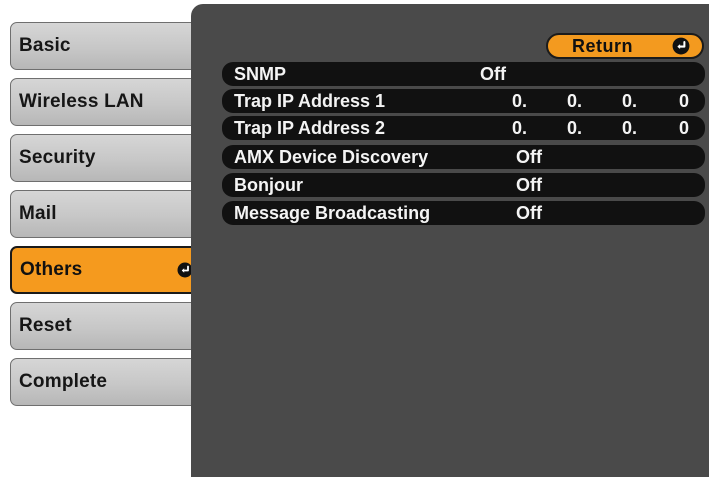  Describe the element at coordinates (45, 45) in the screenshot. I see `tab-label: Basic` at that location.